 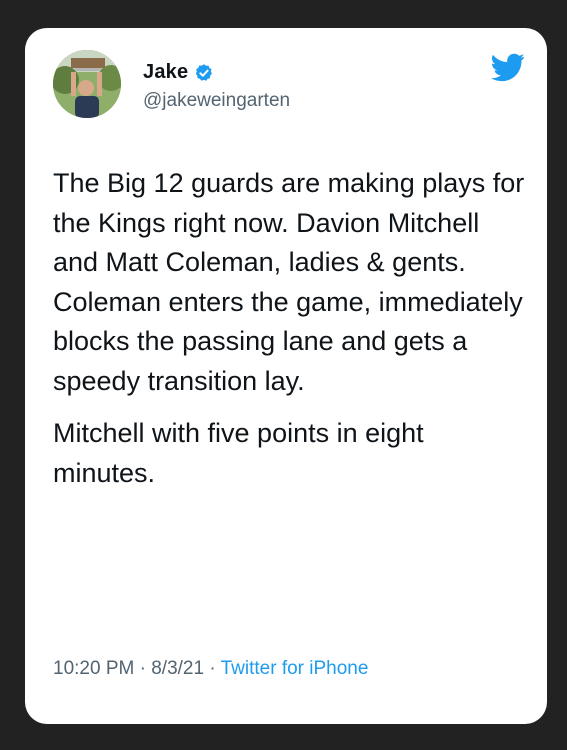 What do you see at coordinates (177, 668) in the screenshot?
I see `tweet-date: 8/3/21` at bounding box center [177, 668].